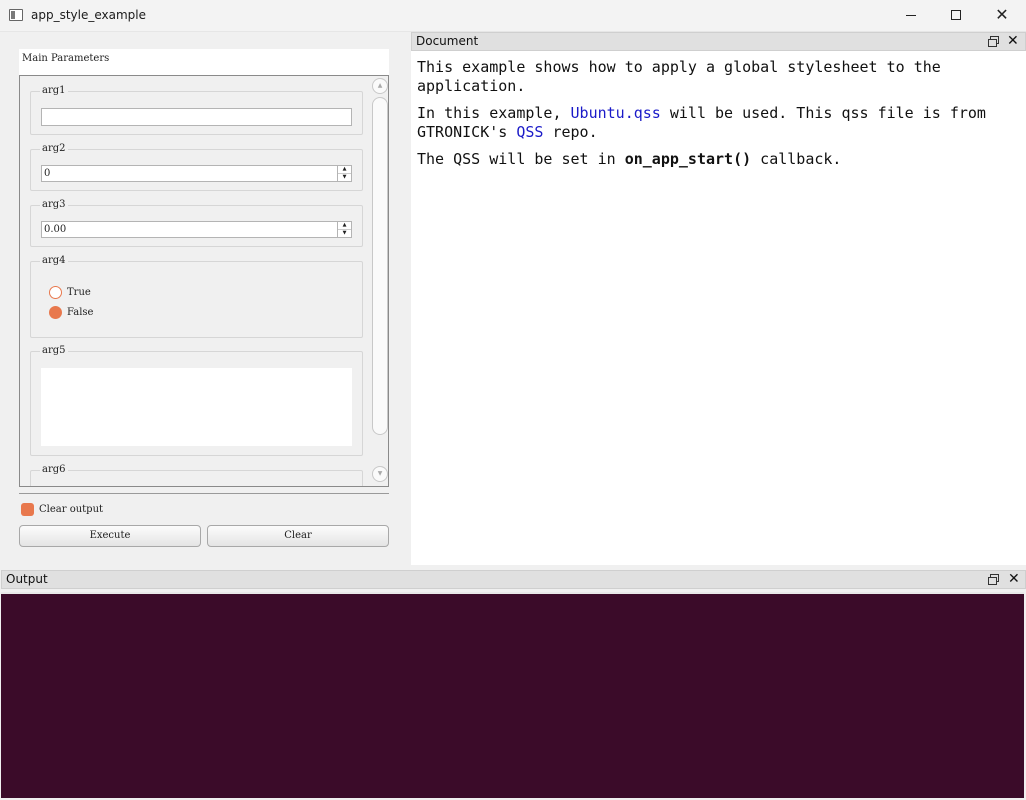 The height and width of the screenshot is (800, 1026). Describe the element at coordinates (196, 117) in the screenshot. I see `arg1-input` at that location.